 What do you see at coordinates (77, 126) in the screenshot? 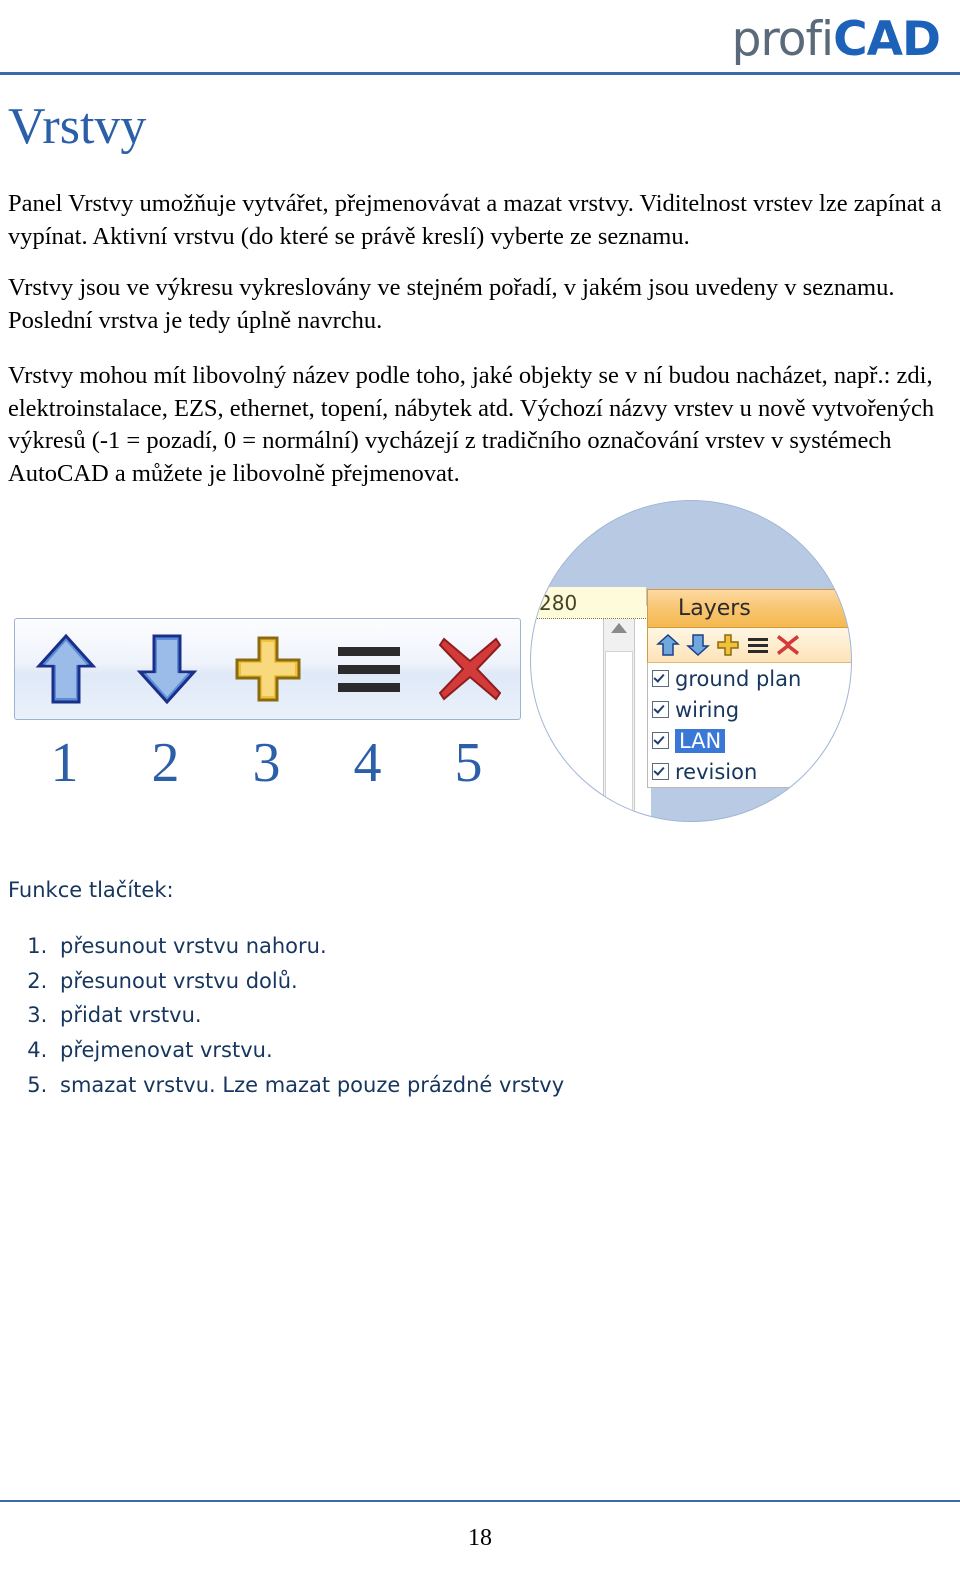
I see `page-title: Vrstvy` at bounding box center [77, 126].